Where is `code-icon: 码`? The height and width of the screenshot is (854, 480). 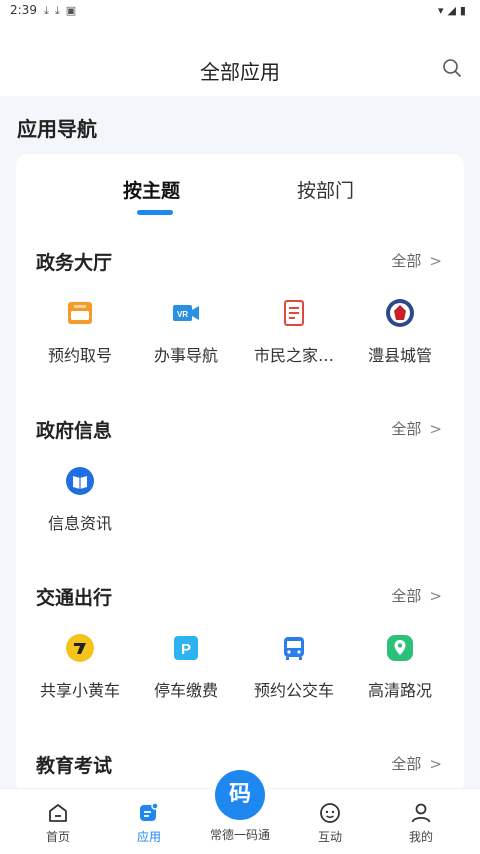
code-icon: 码 is located at coordinates (239, 794).